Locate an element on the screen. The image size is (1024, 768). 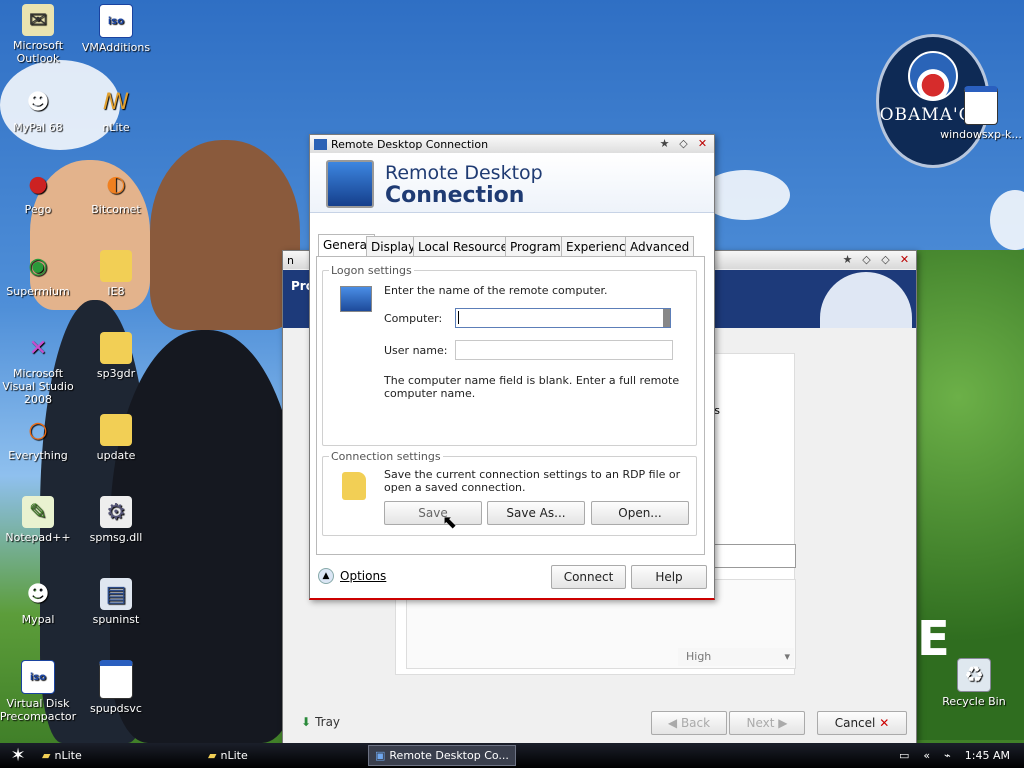
keyboard-icon: ▭ is located at coordinates (904, 755).